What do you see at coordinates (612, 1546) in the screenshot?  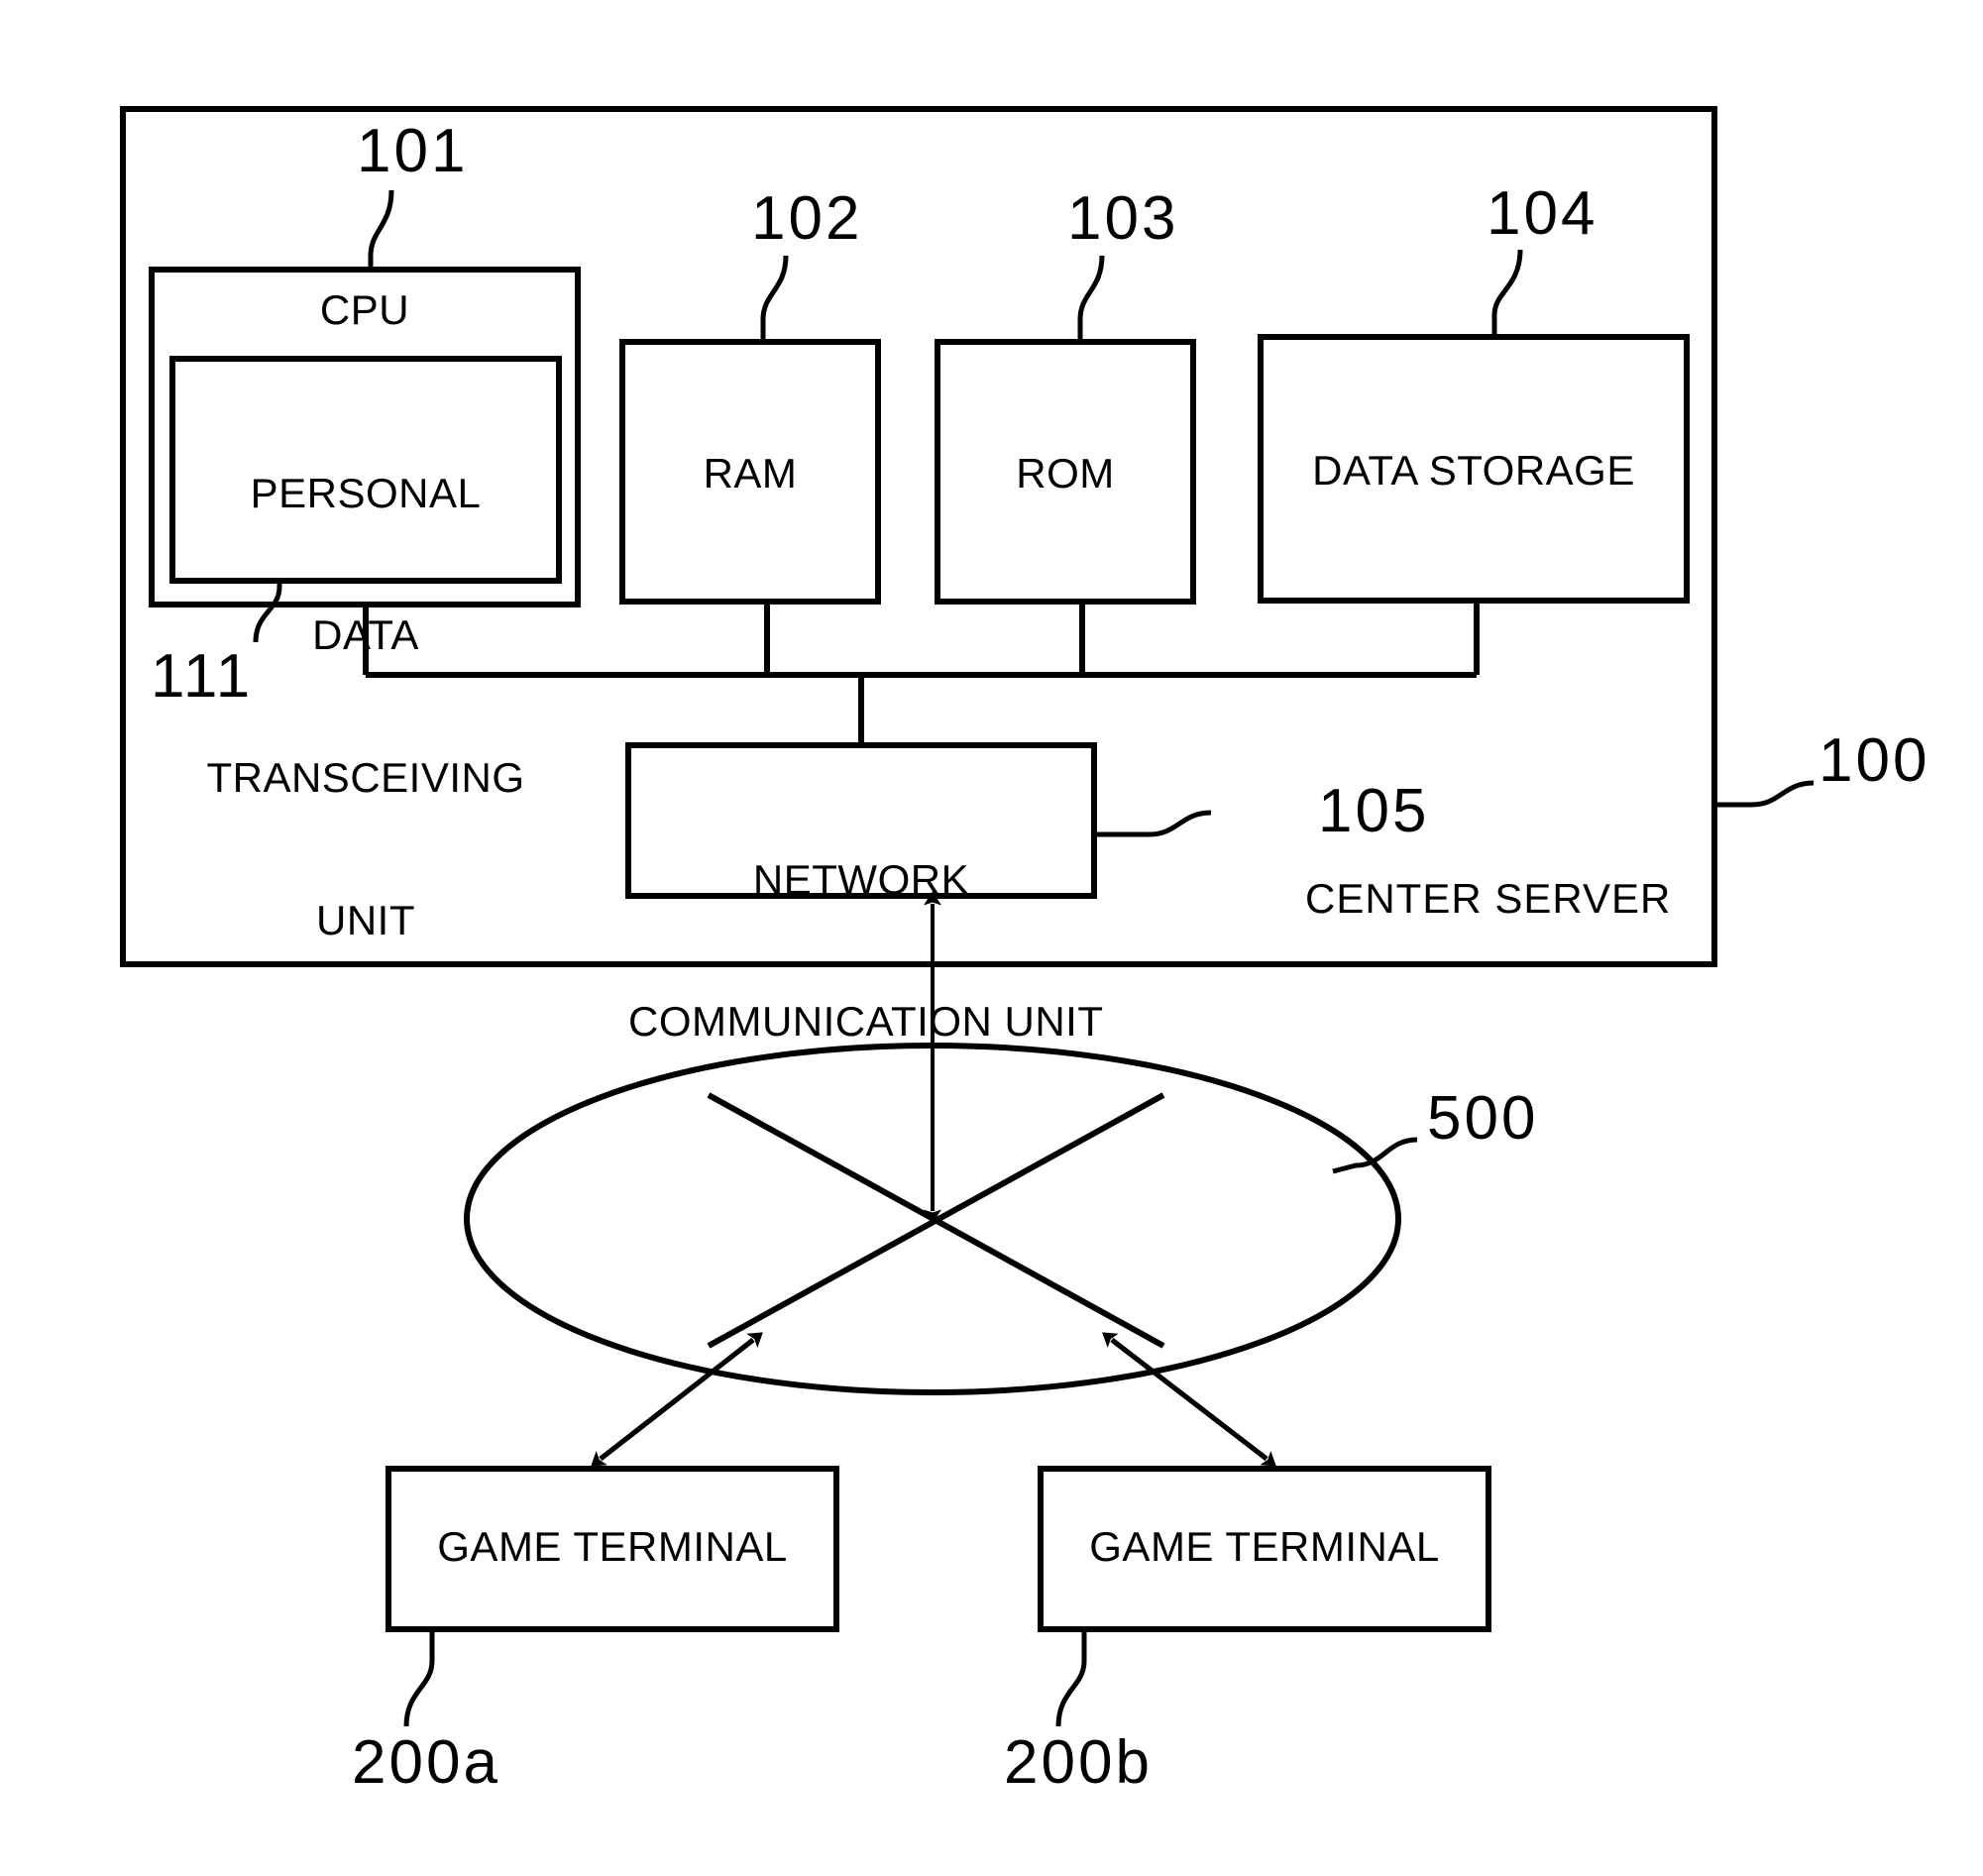 I see `game-terminal-a-label: GAME TERMINAL` at bounding box center [612, 1546].